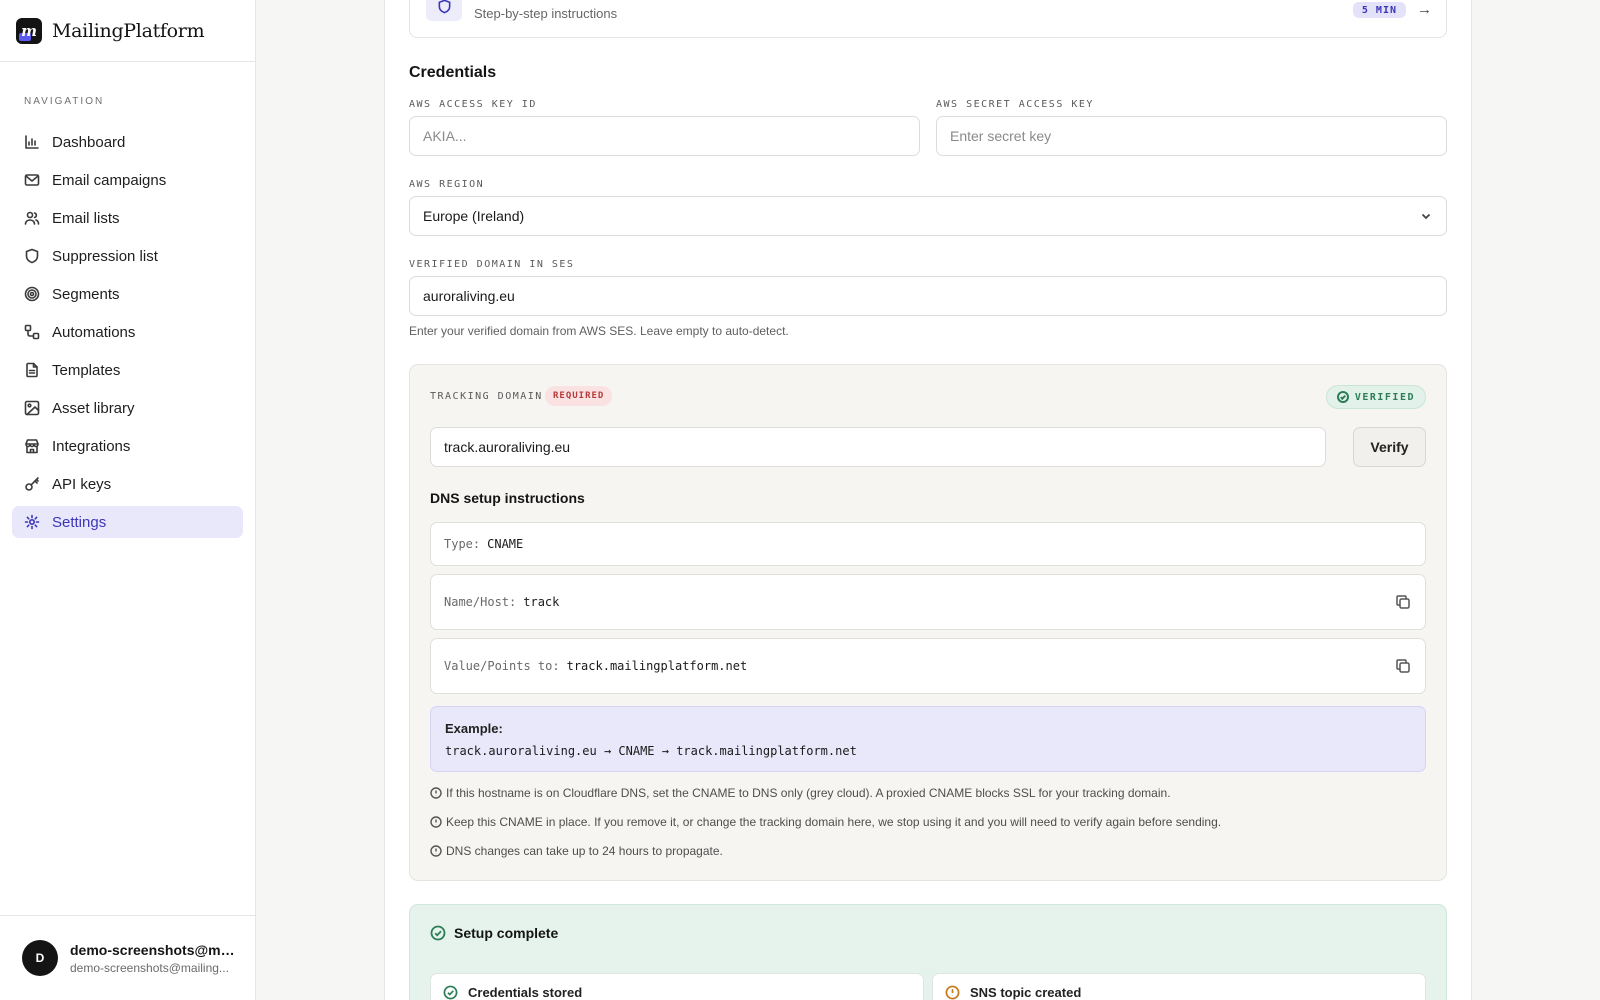 The width and height of the screenshot is (1600, 1000). I want to click on file-text-icon, so click(32, 370).